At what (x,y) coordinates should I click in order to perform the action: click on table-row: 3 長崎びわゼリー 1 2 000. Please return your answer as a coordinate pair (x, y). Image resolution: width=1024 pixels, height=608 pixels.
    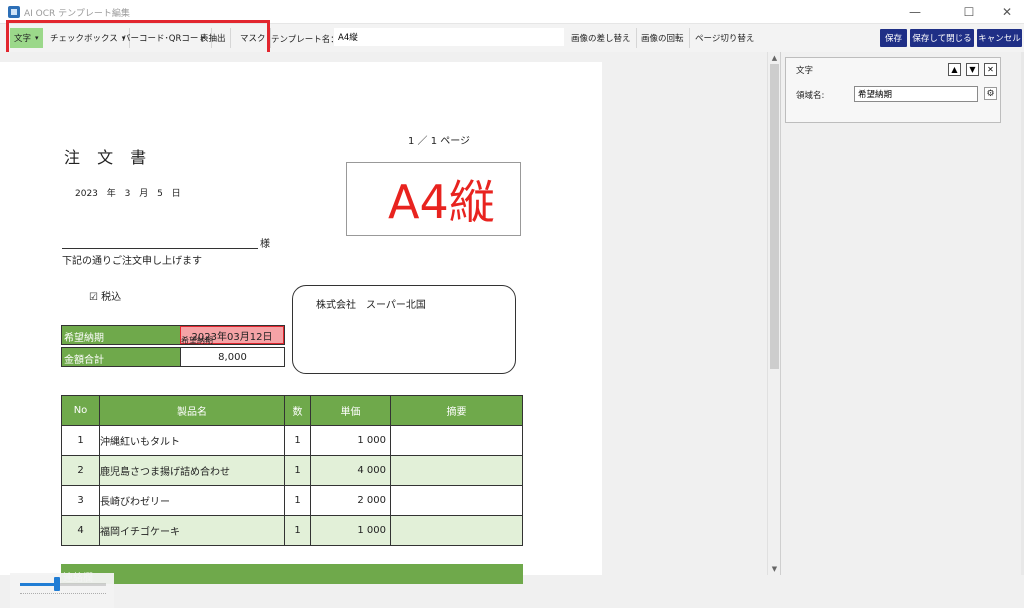
    Looking at the image, I should click on (292, 500).